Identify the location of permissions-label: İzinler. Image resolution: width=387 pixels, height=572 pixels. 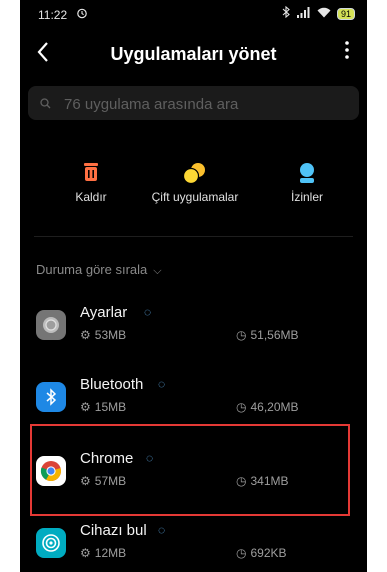
(306, 197).